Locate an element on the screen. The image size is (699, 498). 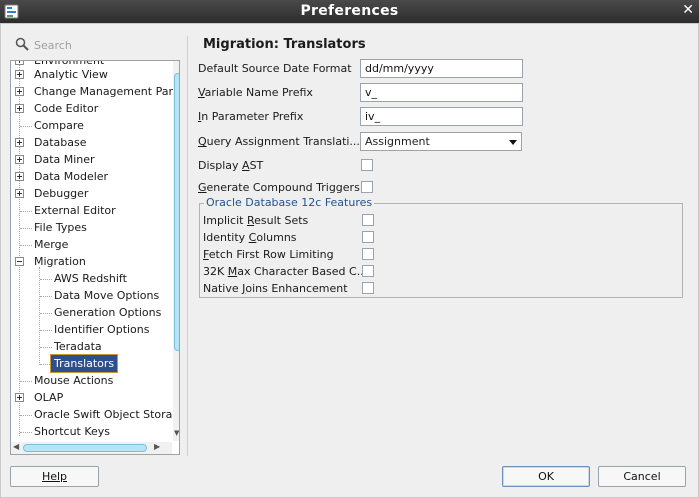
title-bar: Preferences ✕ is located at coordinates (349, 11).